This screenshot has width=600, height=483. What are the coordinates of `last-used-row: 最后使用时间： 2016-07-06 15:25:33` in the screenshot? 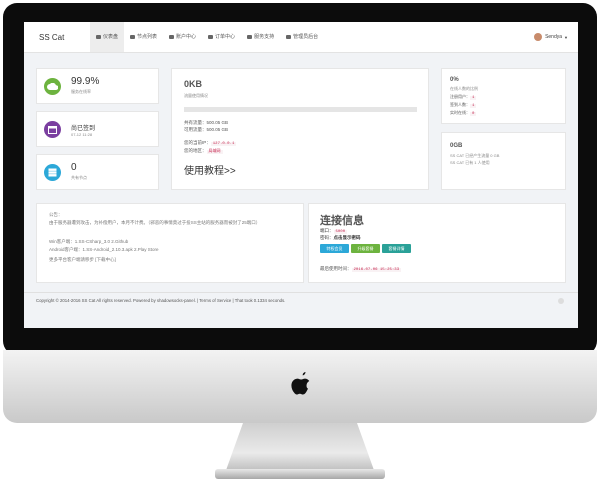 It's located at (361, 269).